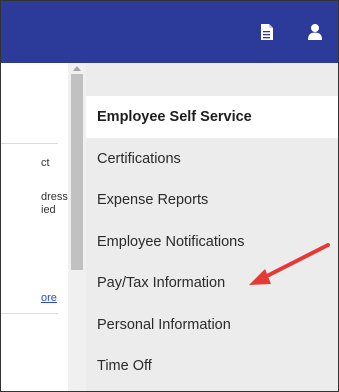 This screenshot has width=339, height=392. Describe the element at coordinates (48, 210) in the screenshot. I see `truncated-text: ied` at that location.